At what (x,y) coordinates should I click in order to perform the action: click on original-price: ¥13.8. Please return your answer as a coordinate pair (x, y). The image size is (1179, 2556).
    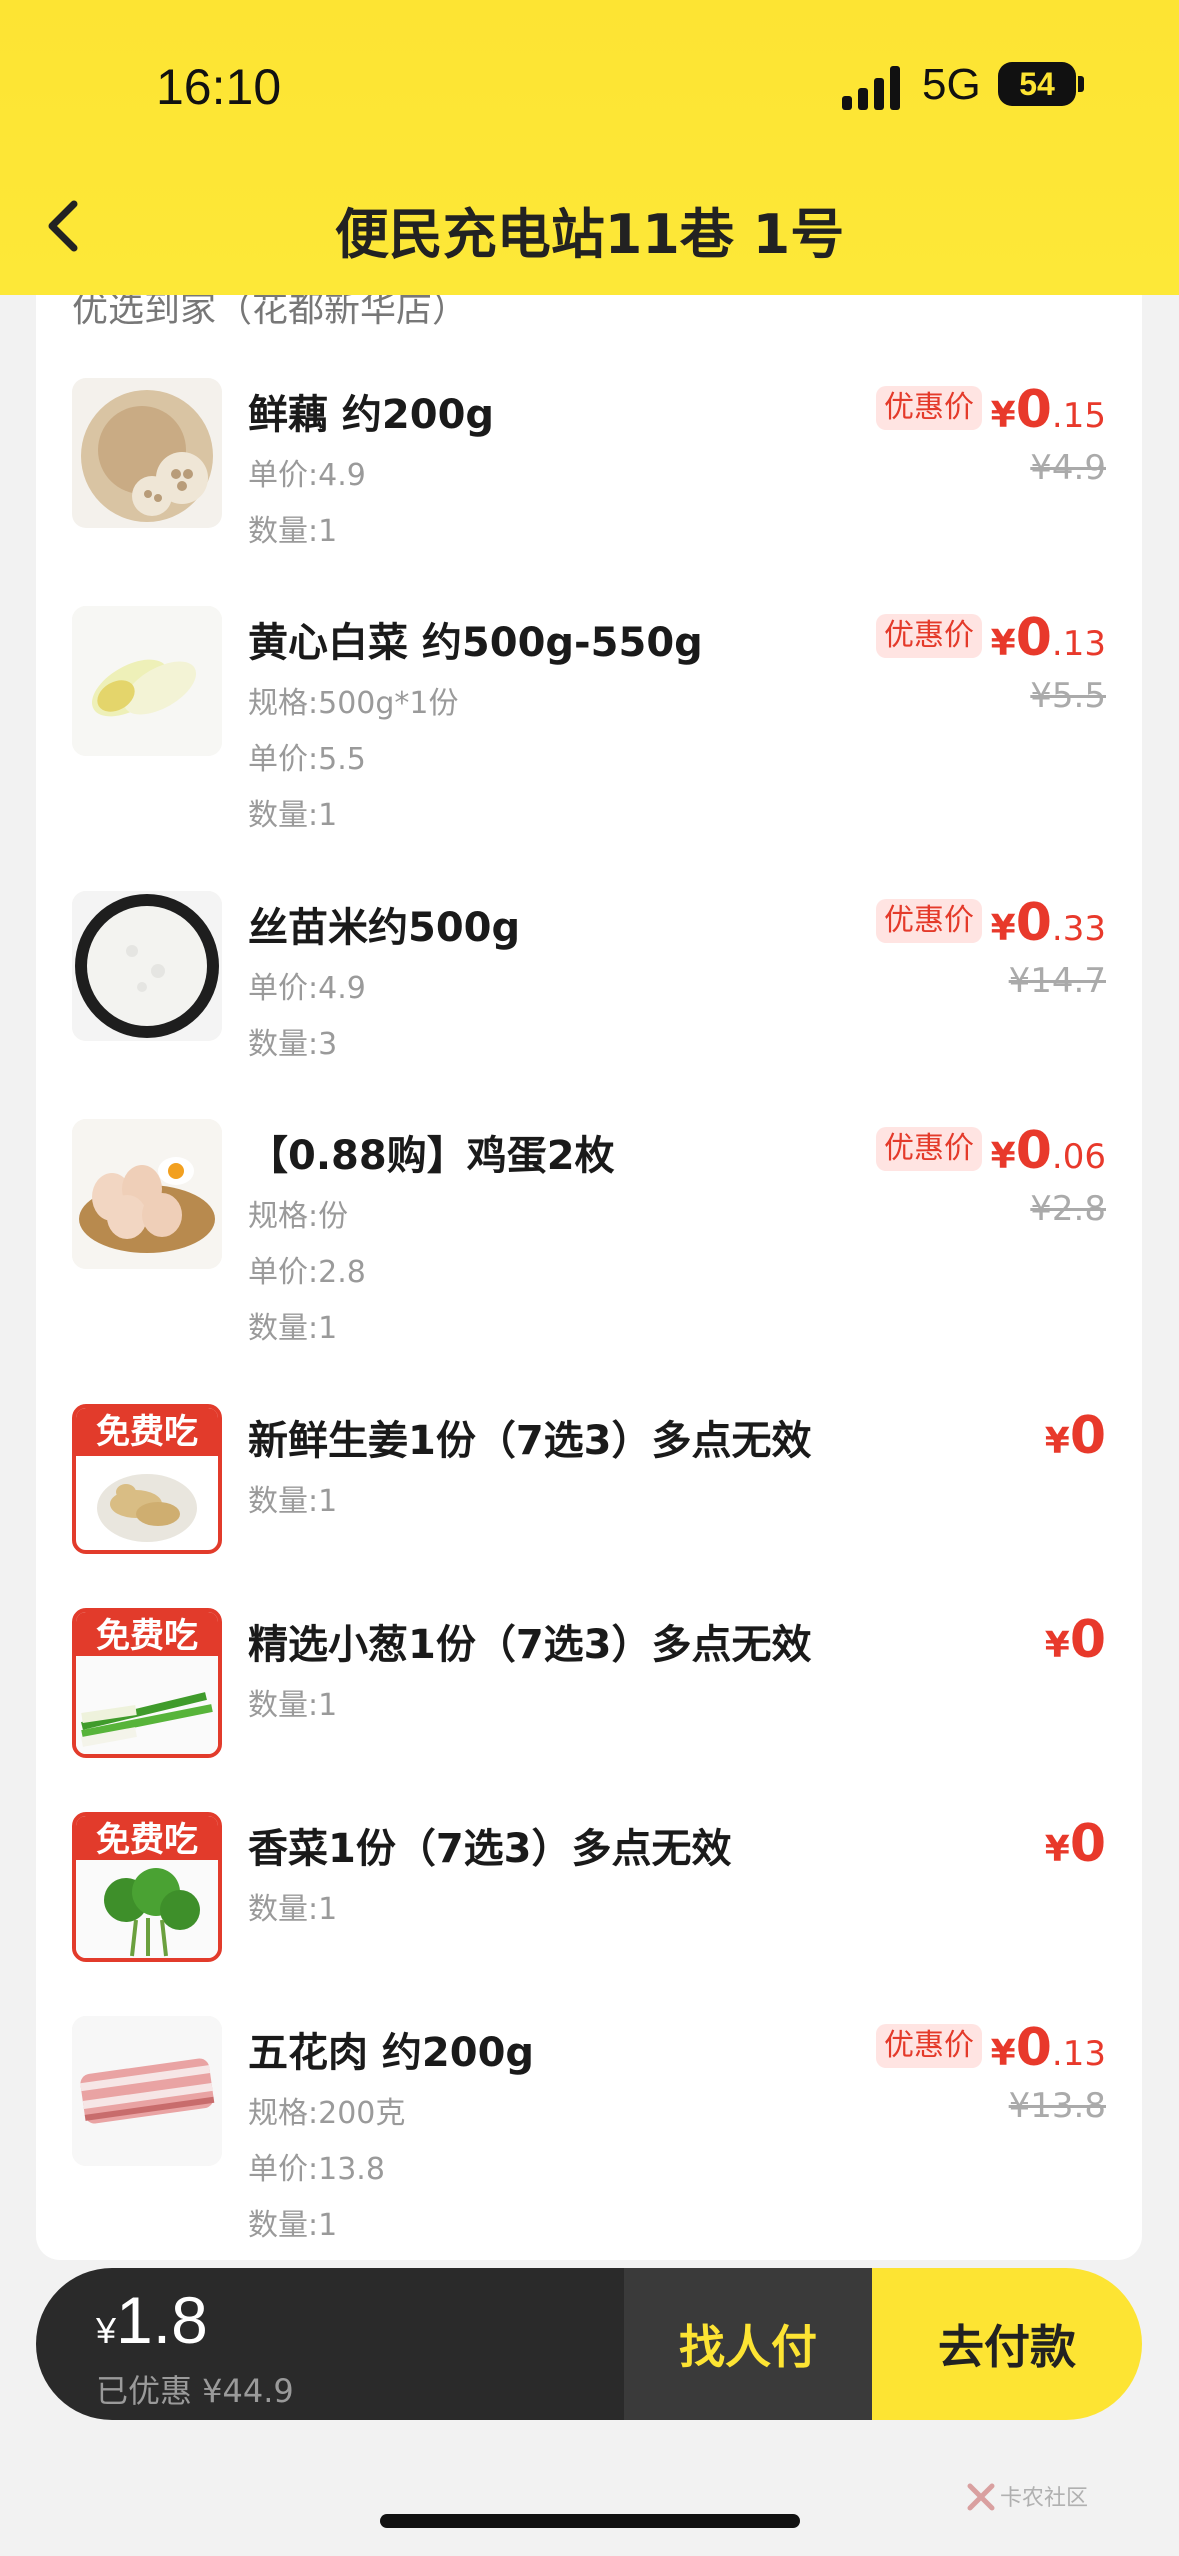
    Looking at the image, I should click on (1057, 2106).